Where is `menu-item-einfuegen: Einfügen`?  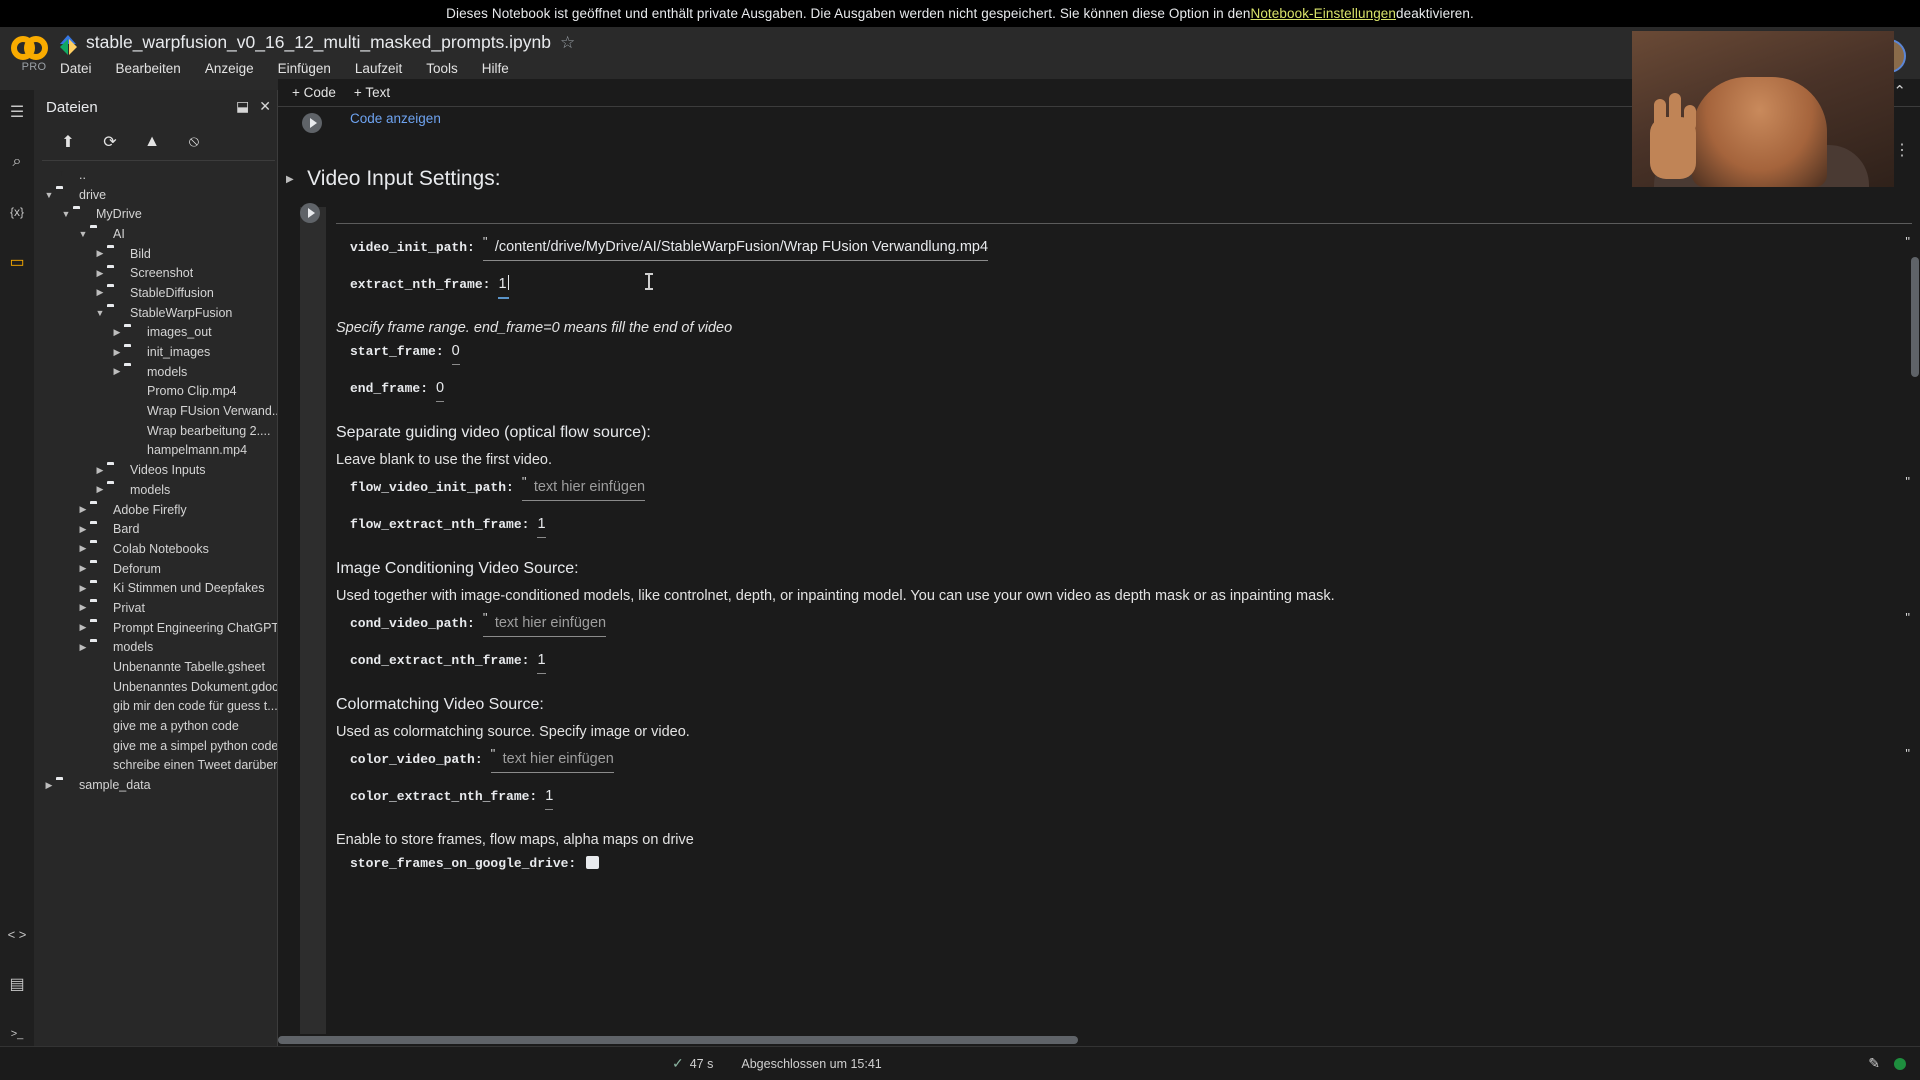
menu-item-einfuegen: Einfügen is located at coordinates (304, 68).